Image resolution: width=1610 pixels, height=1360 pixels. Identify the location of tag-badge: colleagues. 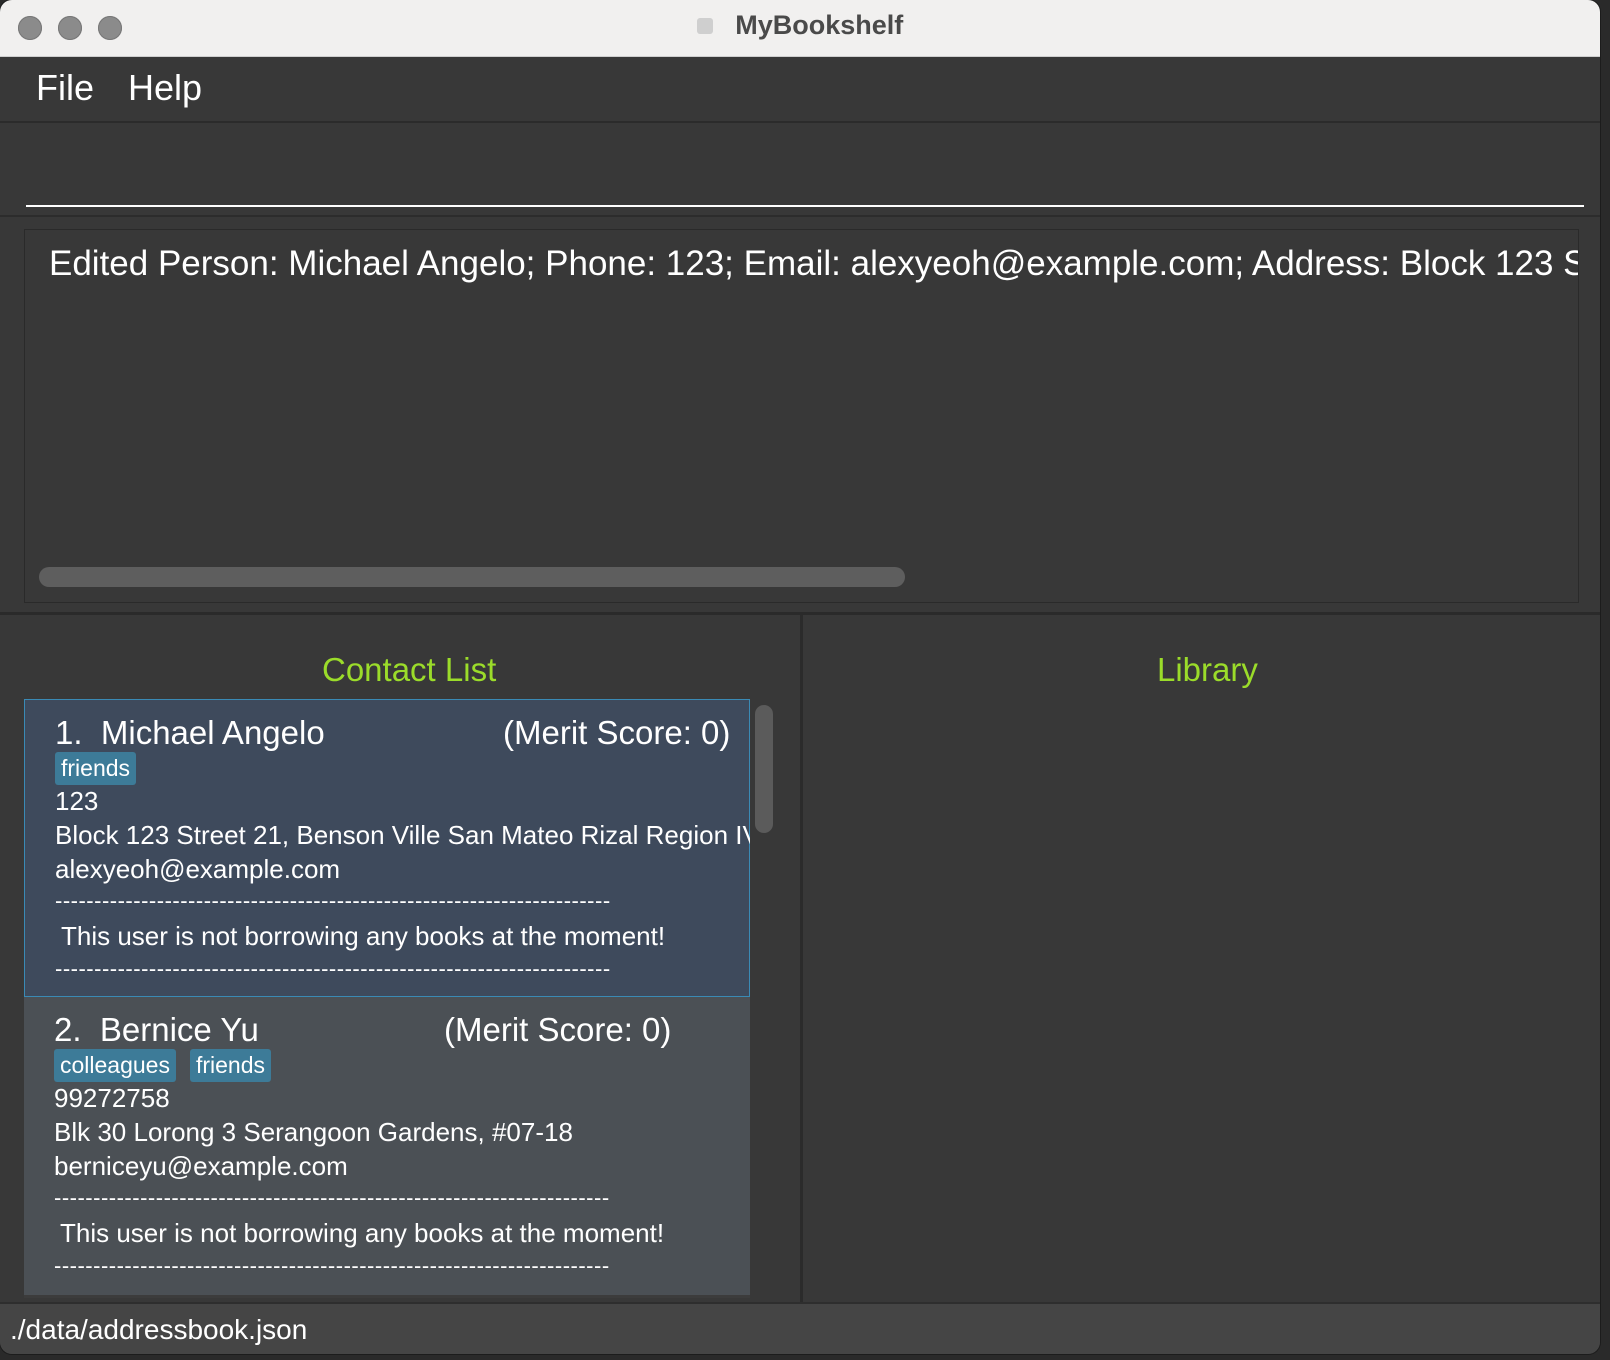
(115, 1065).